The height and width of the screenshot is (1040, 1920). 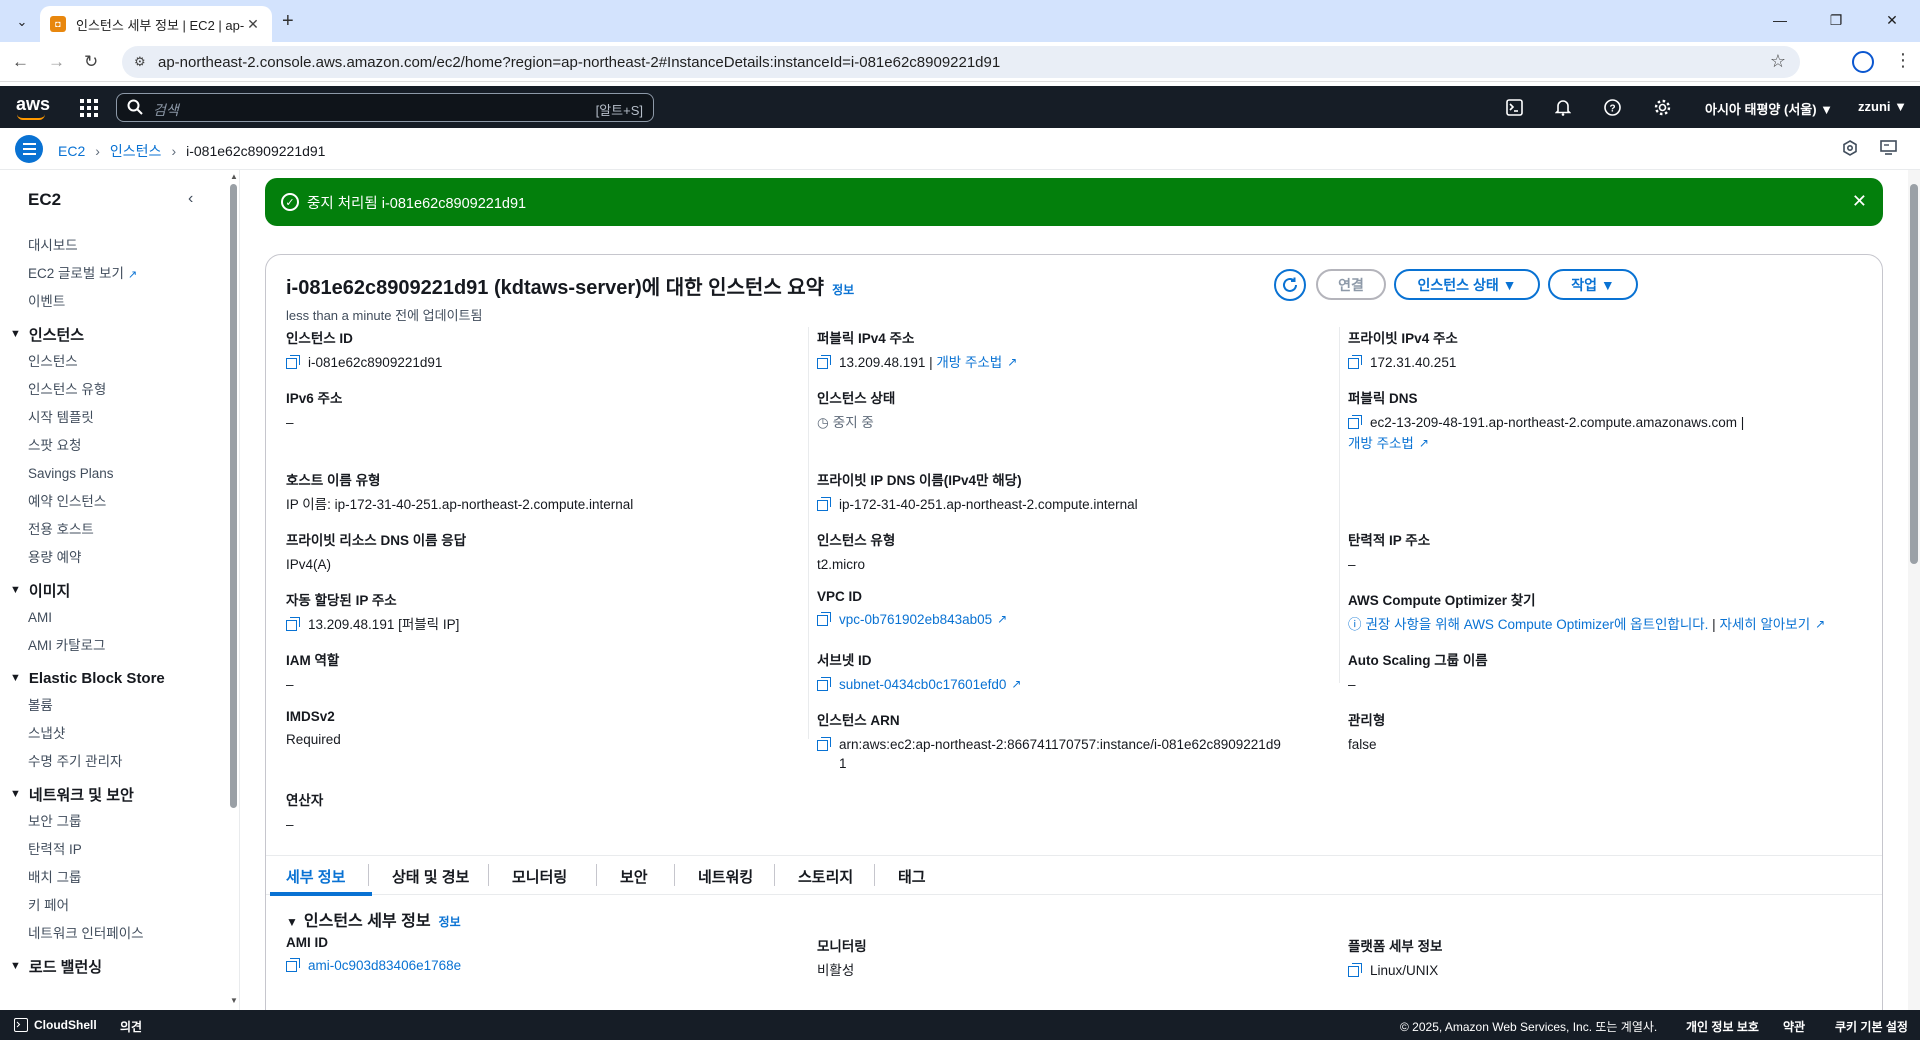 I want to click on settings-hex-icon, so click(x=1851, y=149).